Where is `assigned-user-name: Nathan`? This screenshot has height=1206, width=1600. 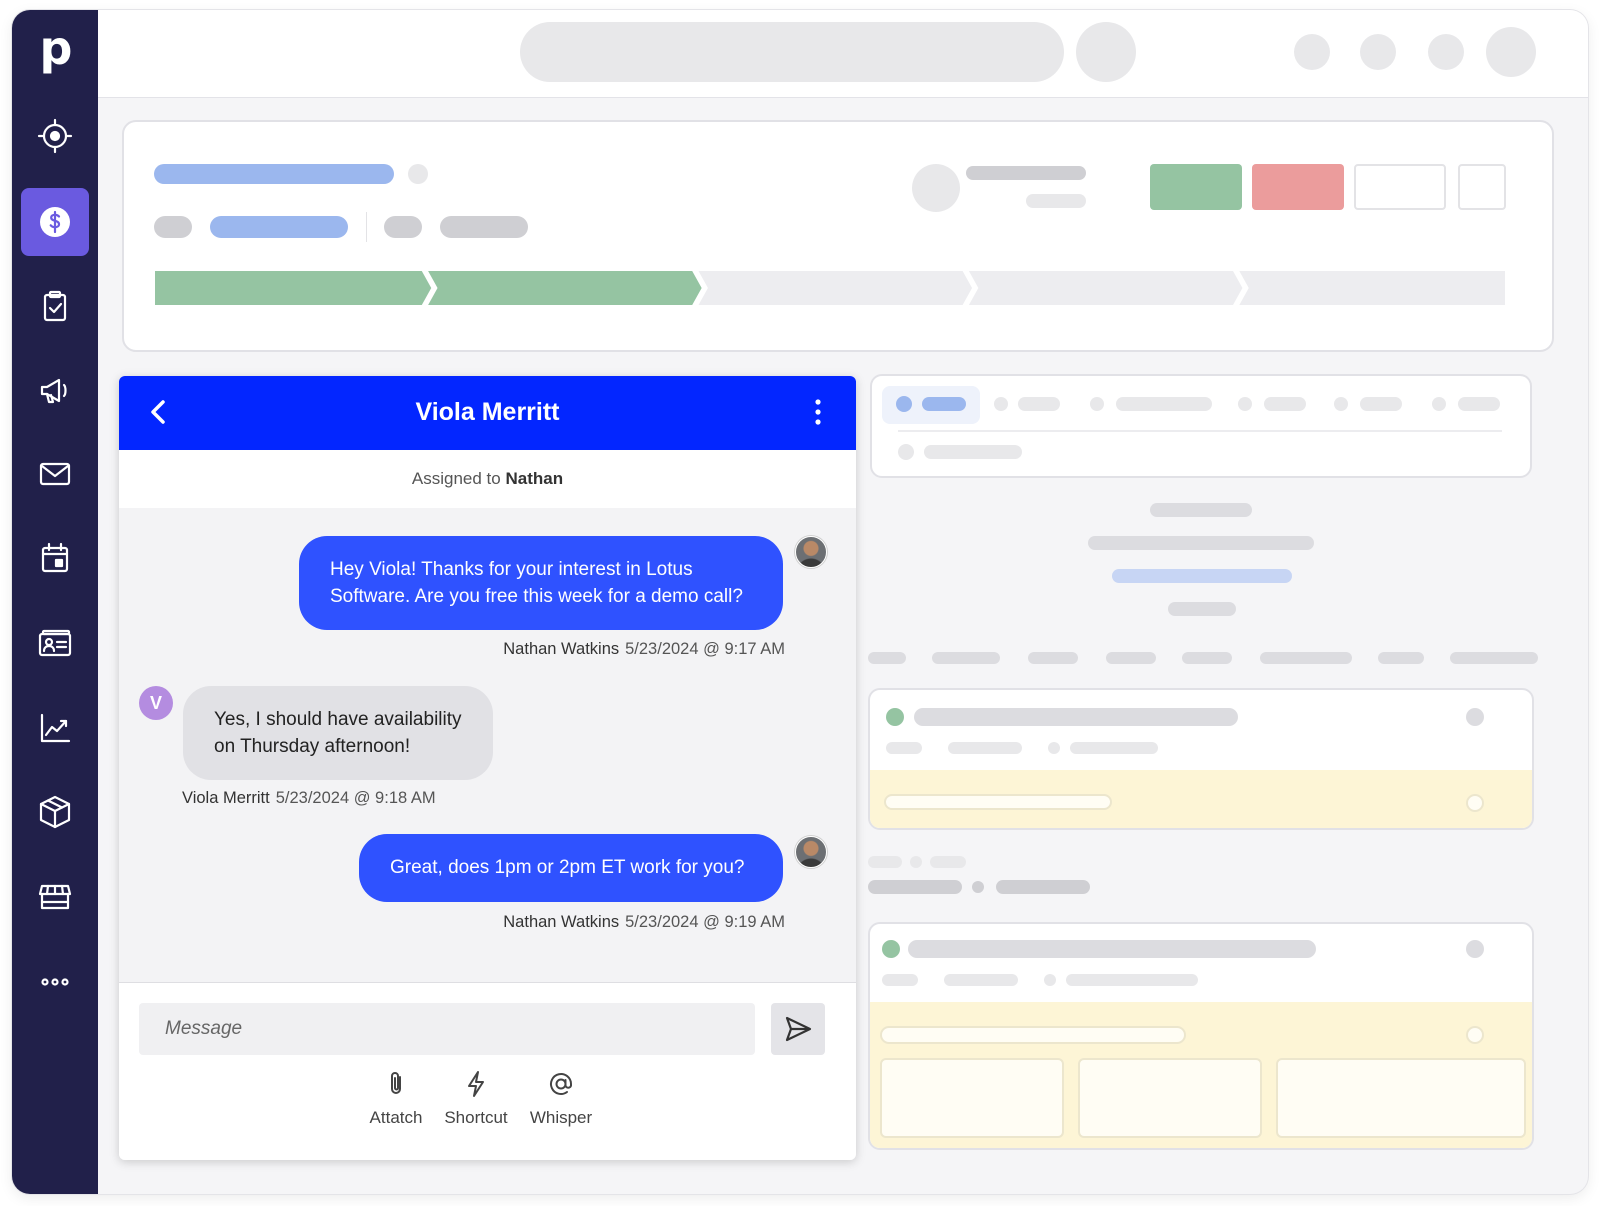
assigned-user-name: Nathan is located at coordinates (534, 478).